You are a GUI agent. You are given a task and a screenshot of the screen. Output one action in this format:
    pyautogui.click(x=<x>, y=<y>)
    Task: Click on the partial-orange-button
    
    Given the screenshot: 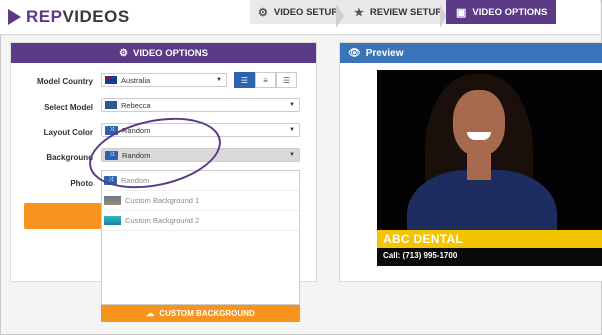 What is the action you would take?
    pyautogui.click(x=63, y=216)
    